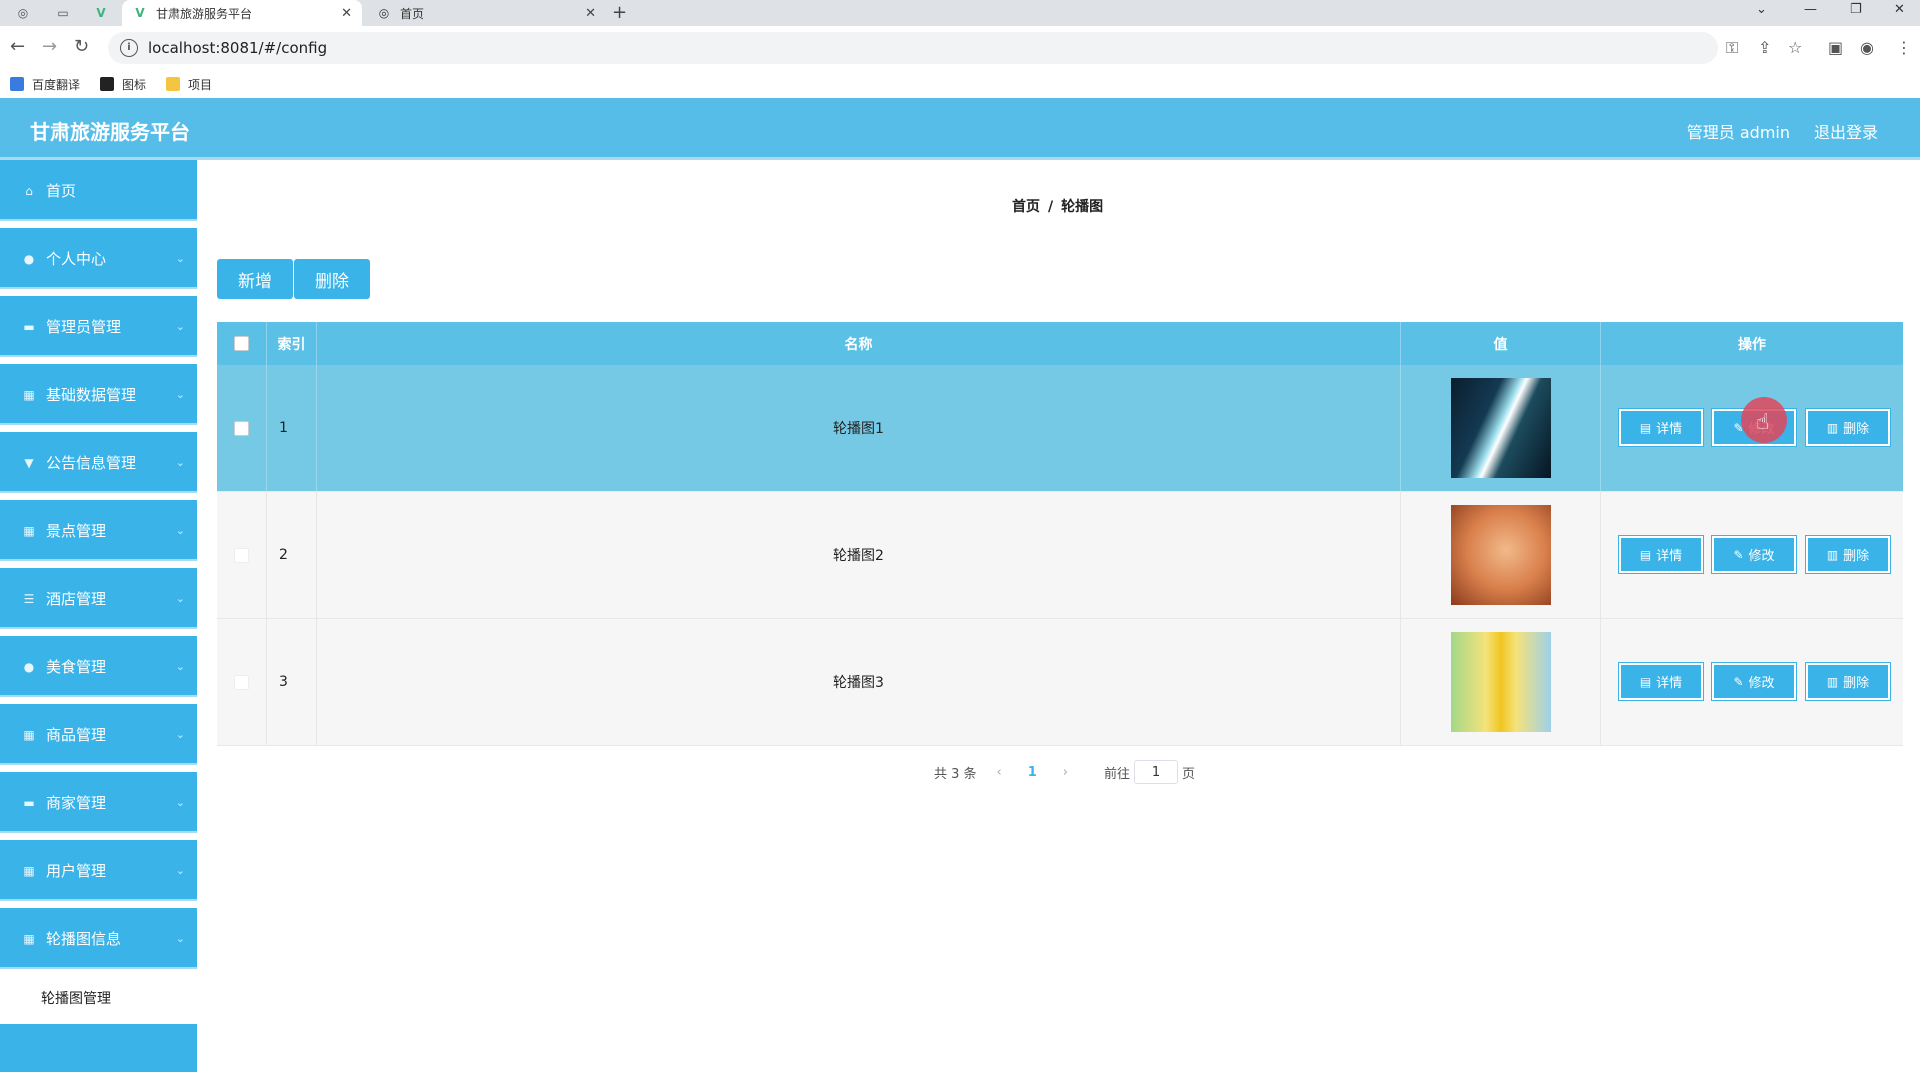 The height and width of the screenshot is (1072, 1920). I want to click on sidebar-item-10: ▦ 用户管理 ⌄, so click(98, 872).